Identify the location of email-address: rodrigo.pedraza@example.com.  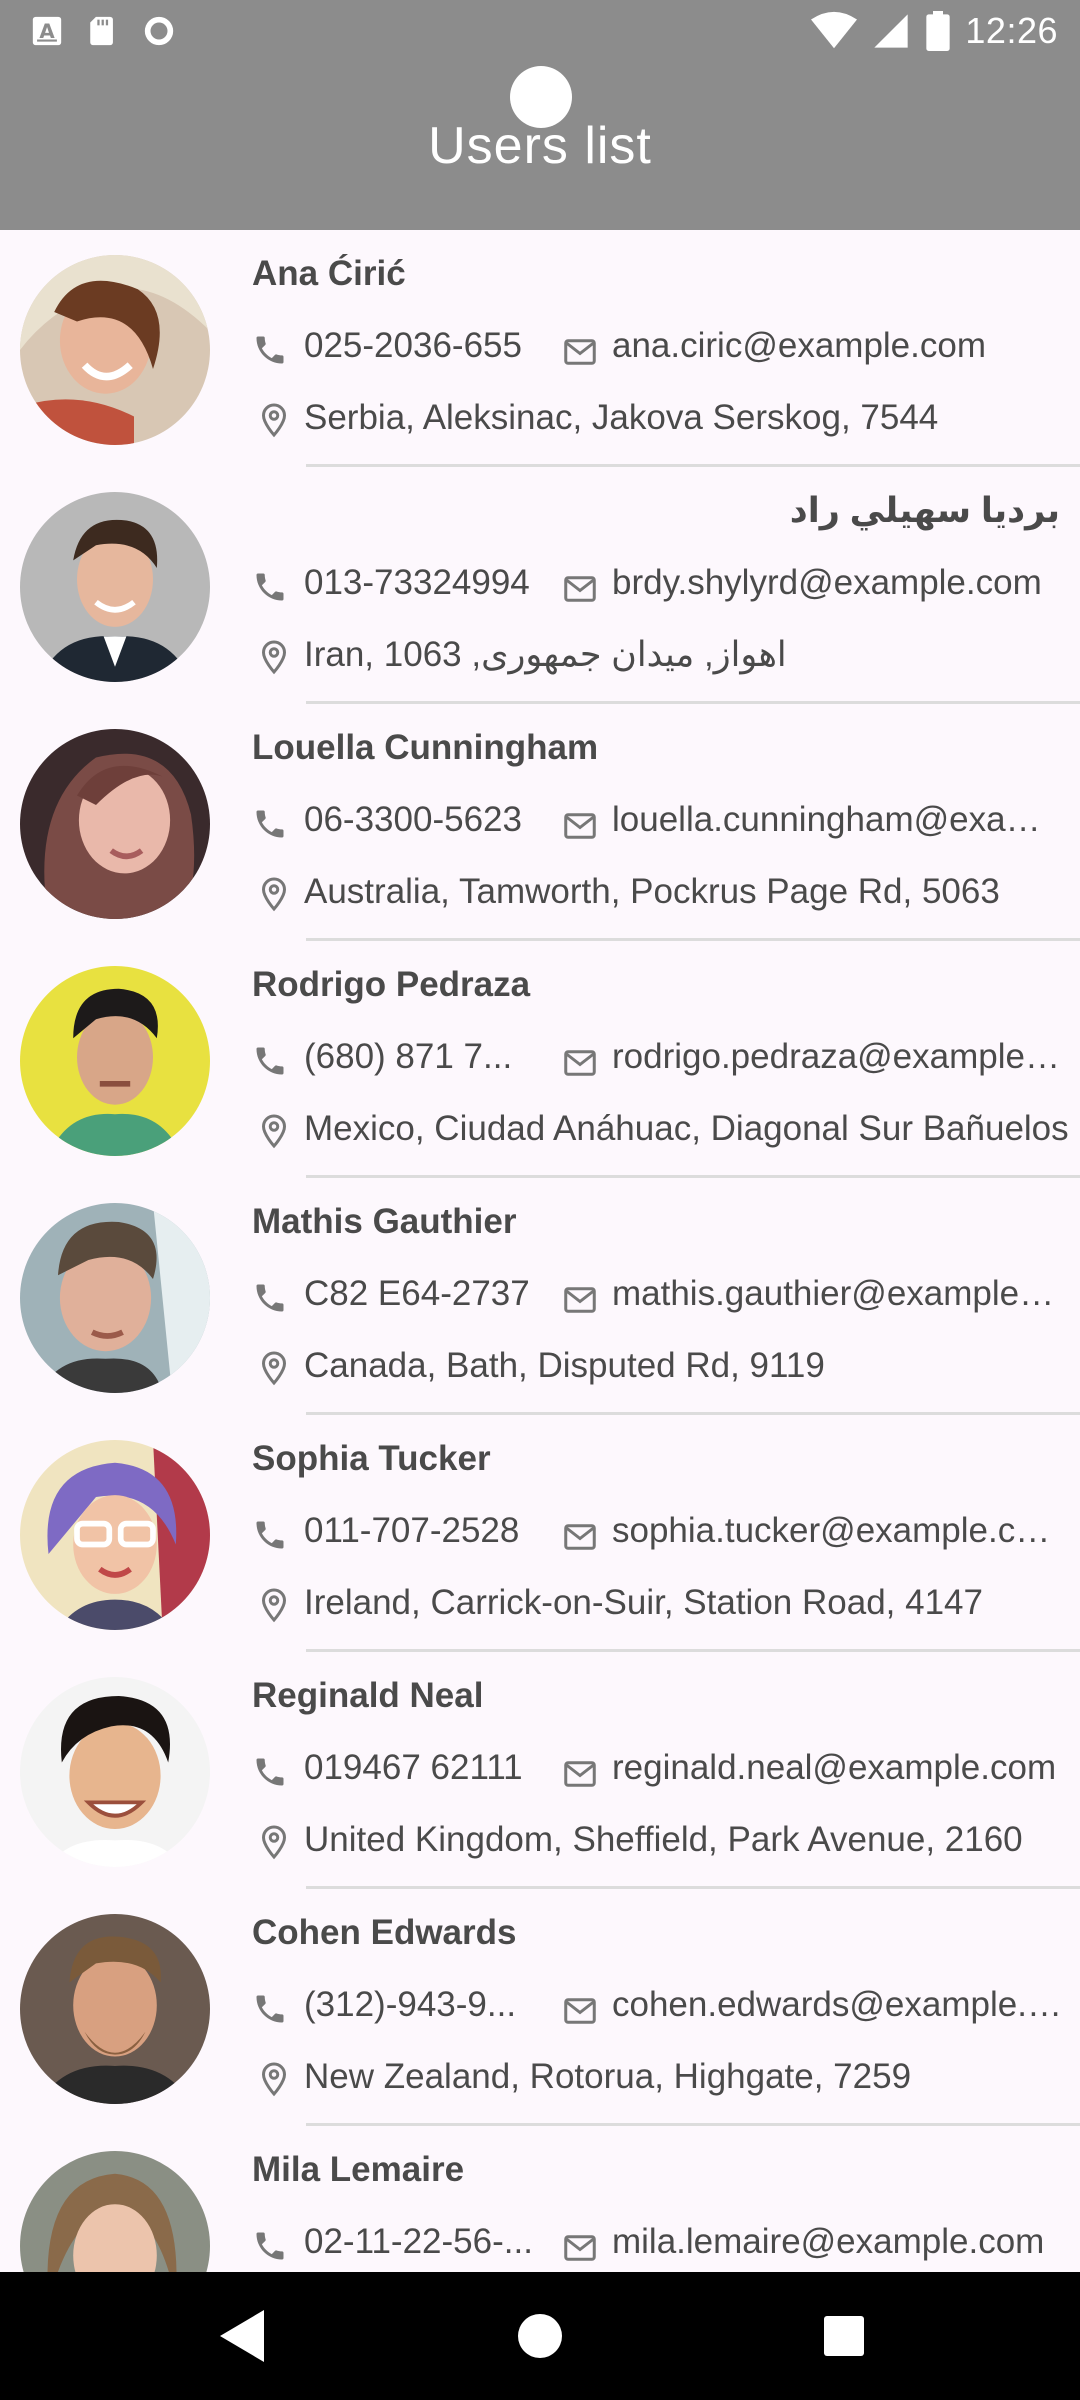
(837, 1057).